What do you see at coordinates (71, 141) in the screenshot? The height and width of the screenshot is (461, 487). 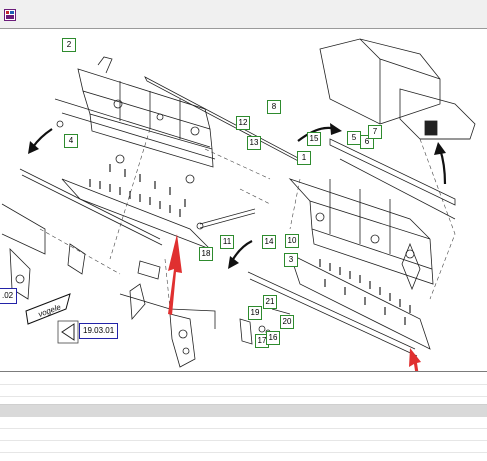 I see `callout-4: 4` at bounding box center [71, 141].